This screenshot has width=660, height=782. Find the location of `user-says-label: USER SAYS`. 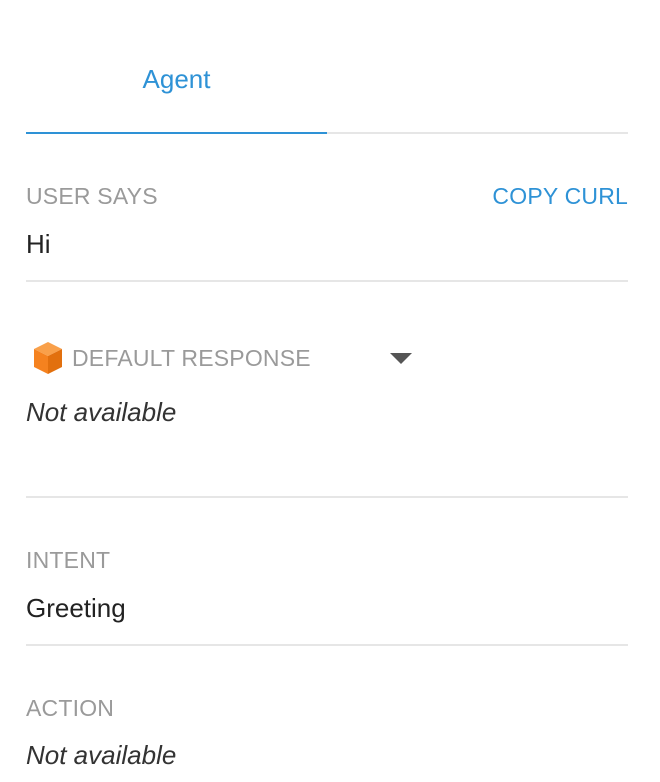

user-says-label: USER SAYS is located at coordinates (92, 196).